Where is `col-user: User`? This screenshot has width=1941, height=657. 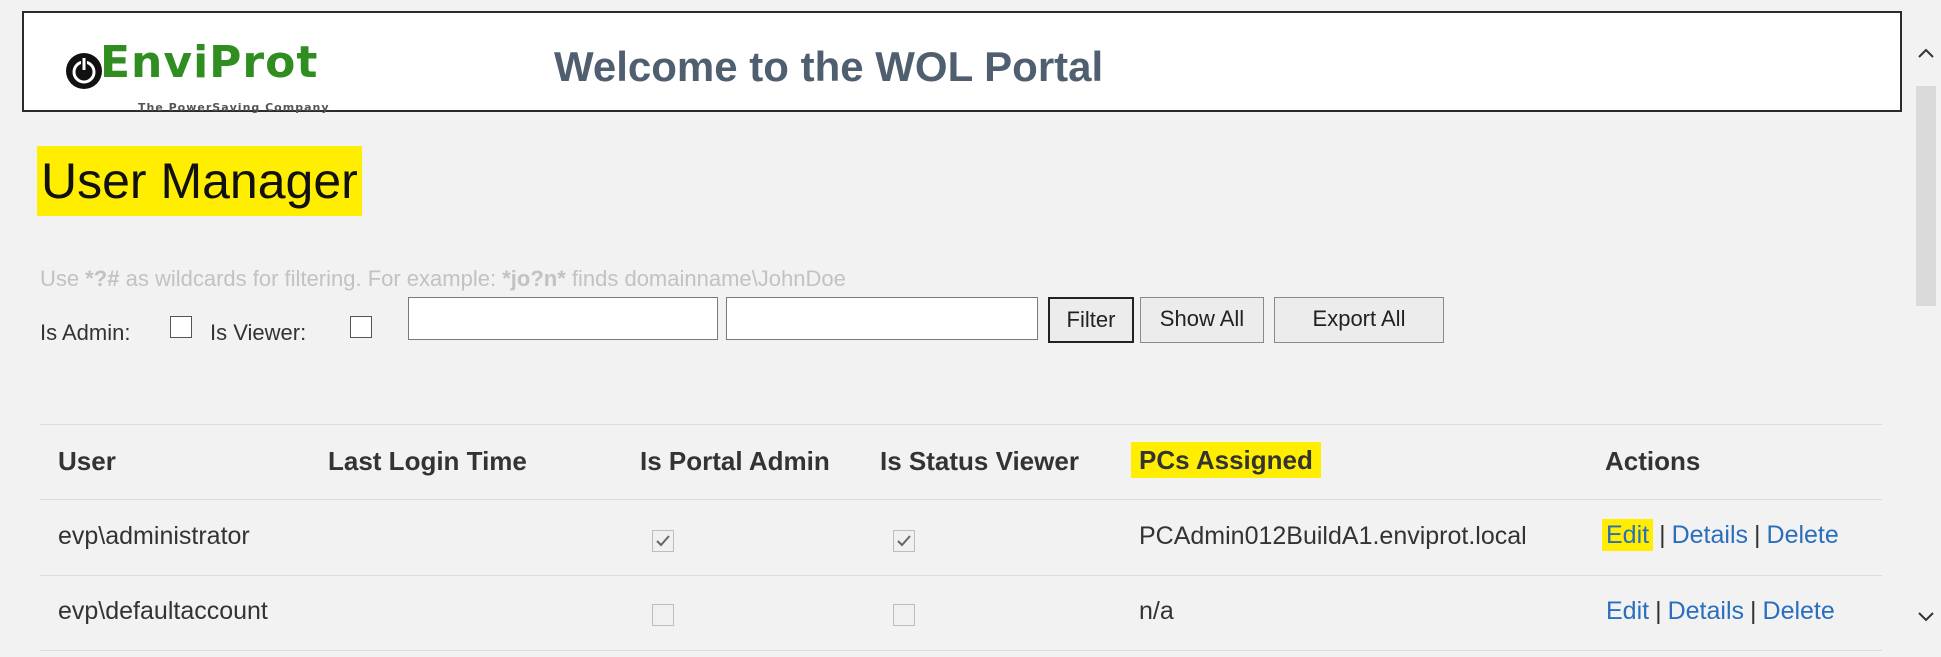 col-user: User is located at coordinates (87, 461).